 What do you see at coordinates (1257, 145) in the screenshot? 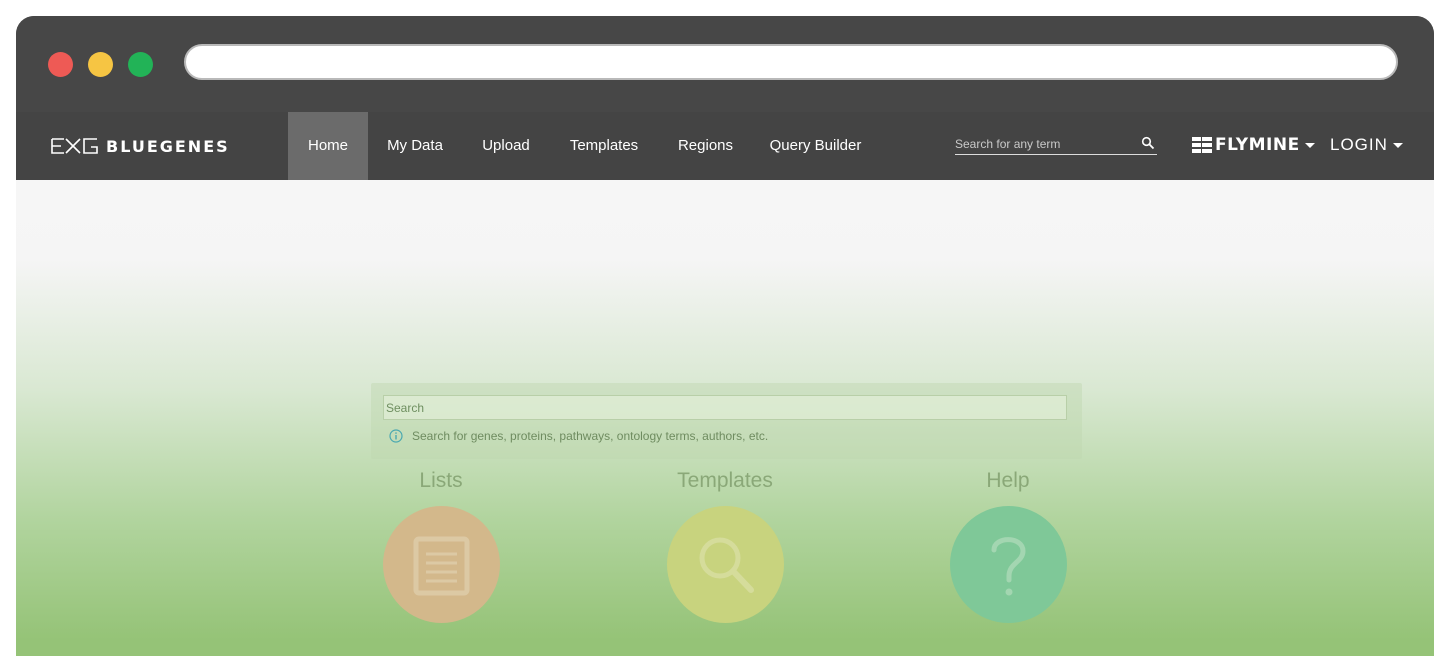
I see `mine-name: FLYMINE` at bounding box center [1257, 145].